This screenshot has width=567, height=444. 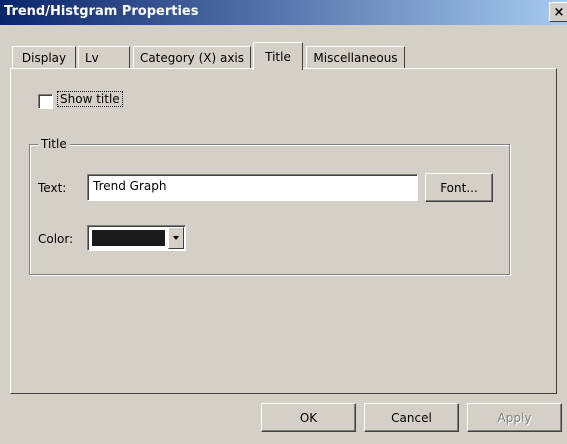 I want to click on show-title-checkbox, so click(x=45, y=101).